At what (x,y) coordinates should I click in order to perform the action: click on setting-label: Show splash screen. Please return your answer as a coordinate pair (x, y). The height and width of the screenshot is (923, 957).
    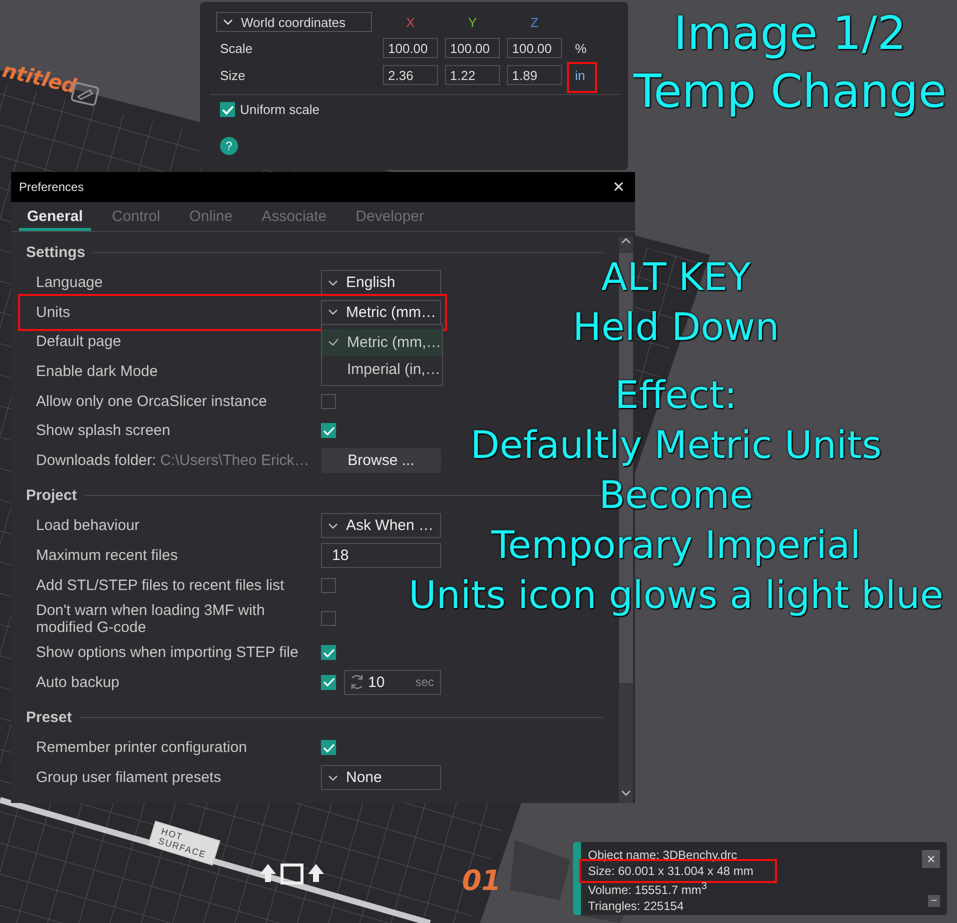
    Looking at the image, I should click on (104, 431).